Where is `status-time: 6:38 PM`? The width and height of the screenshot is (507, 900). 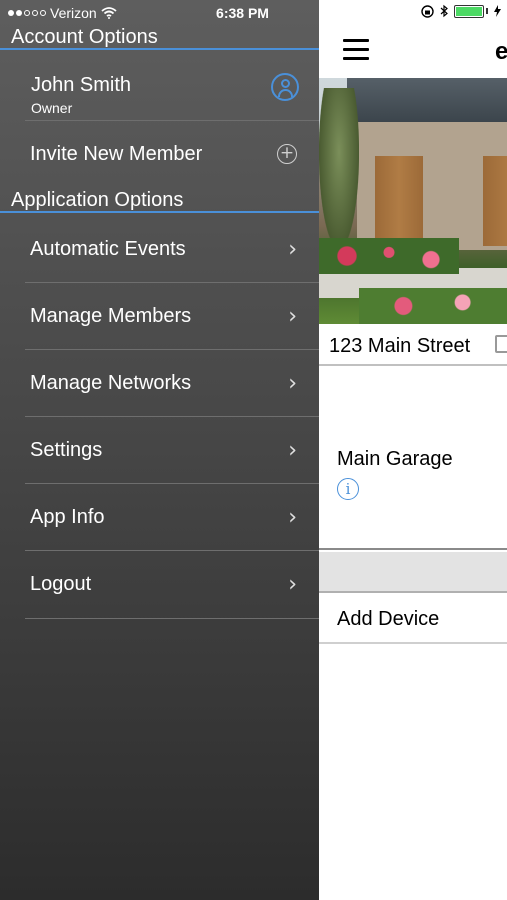 status-time: 6:38 PM is located at coordinates (242, 13).